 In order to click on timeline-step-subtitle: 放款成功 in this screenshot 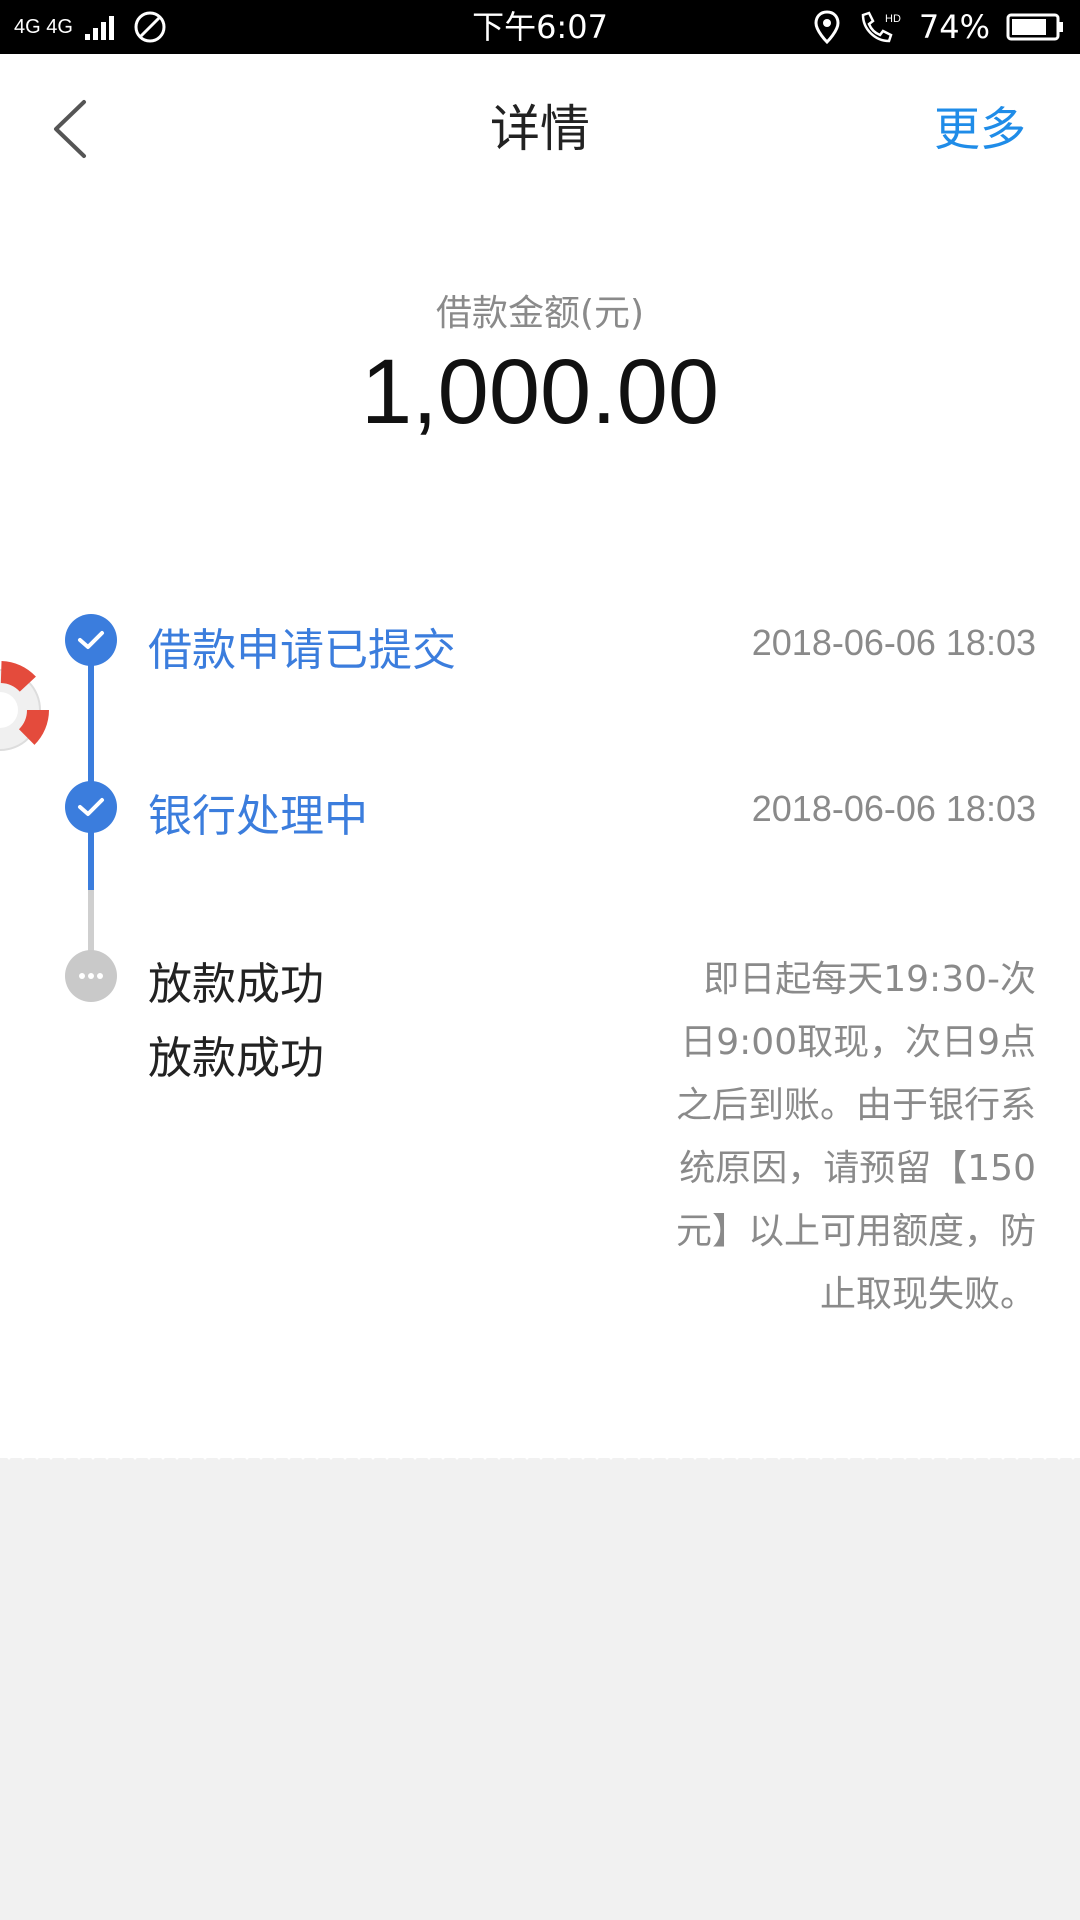, I will do `click(236, 1058)`.